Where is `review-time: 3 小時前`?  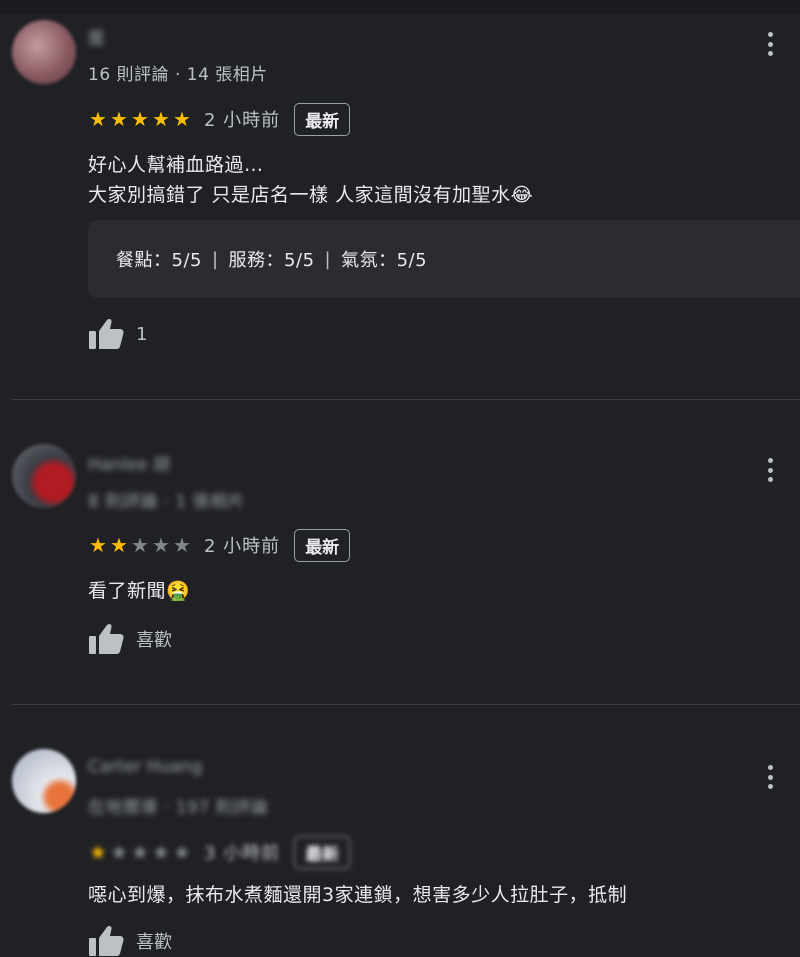 review-time: 3 小時前 is located at coordinates (242, 853).